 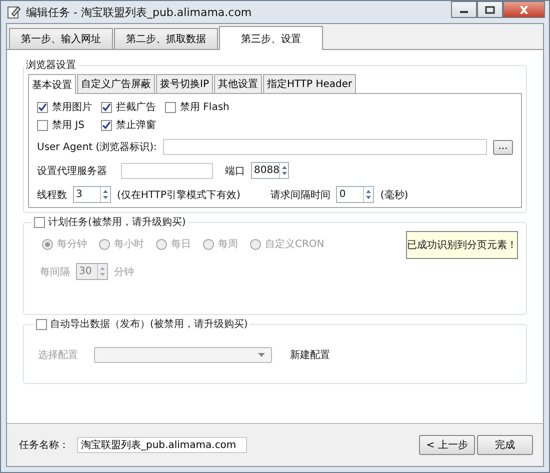 What do you see at coordinates (58, 355) in the screenshot?
I see `select-config-label: 选择配置` at bounding box center [58, 355].